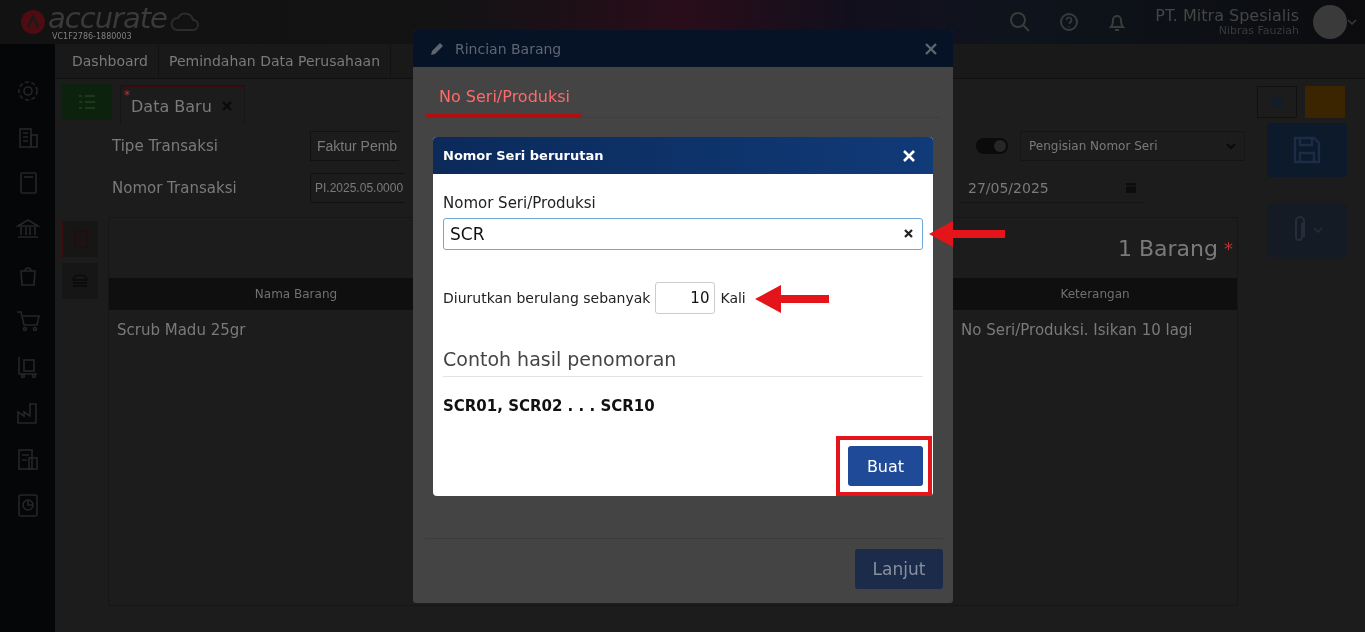 The width and height of the screenshot is (1365, 632). What do you see at coordinates (1052, 188) in the screenshot?
I see `date-field: 27/05/2025` at bounding box center [1052, 188].